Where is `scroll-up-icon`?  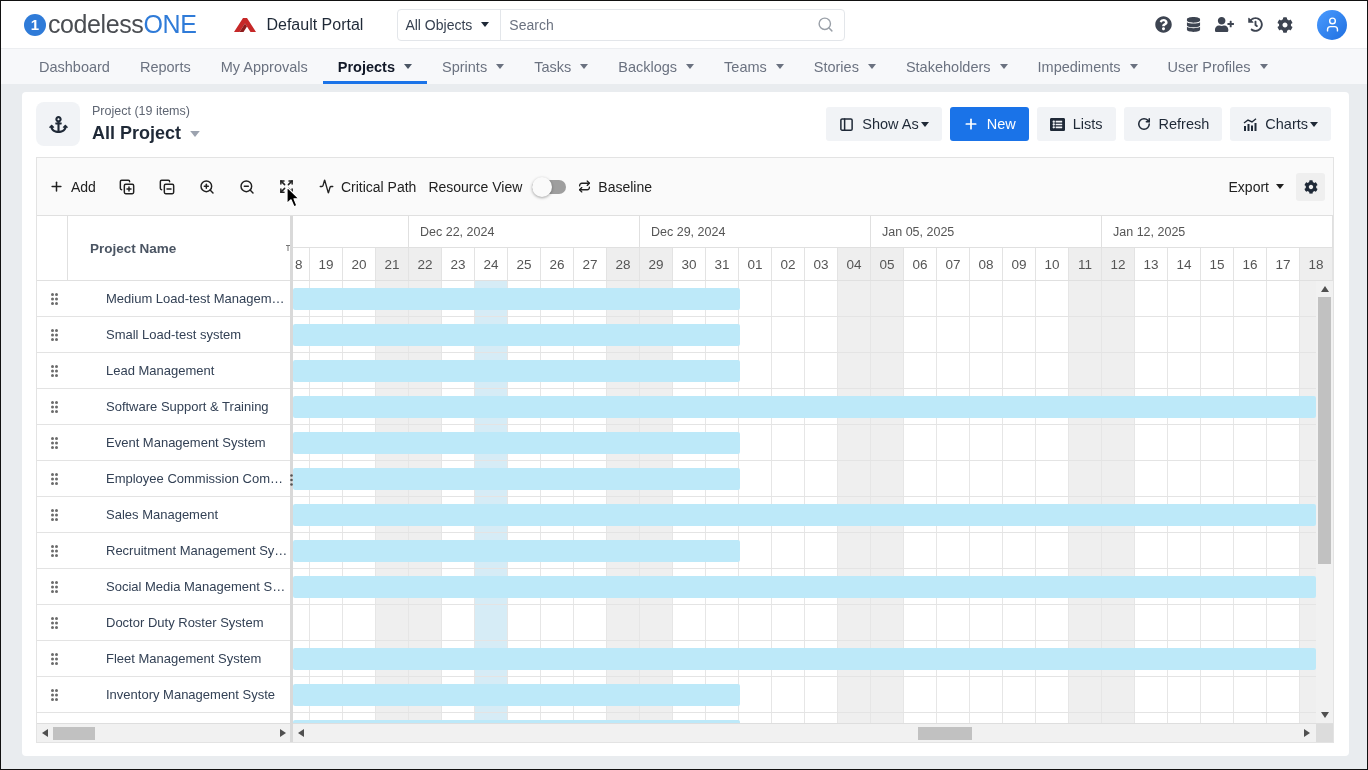
scroll-up-icon is located at coordinates (1324, 289).